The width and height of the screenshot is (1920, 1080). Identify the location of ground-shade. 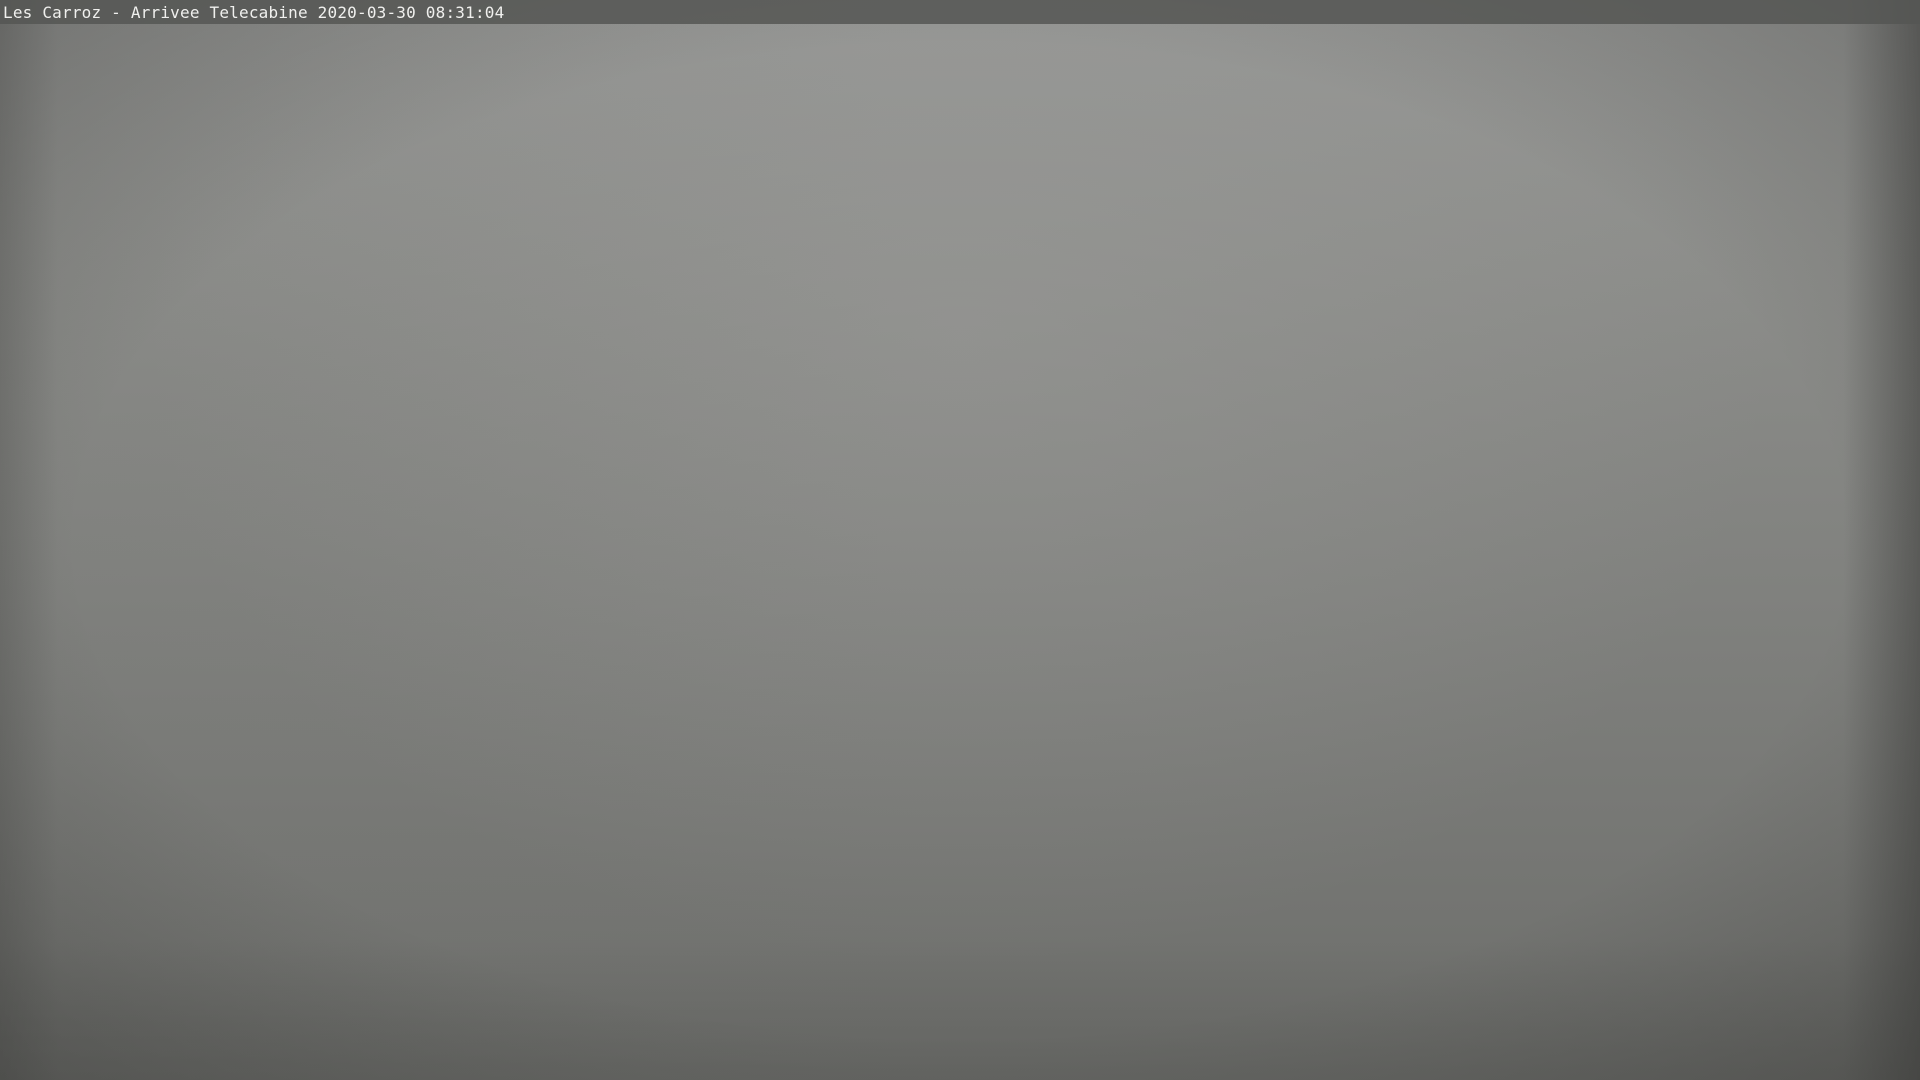
(960, 1010).